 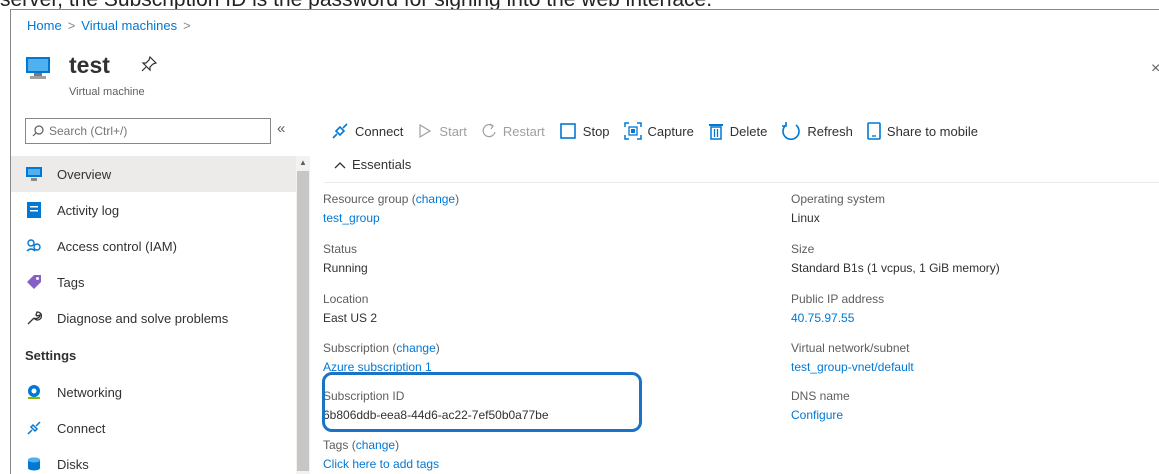 I want to click on scrollbar-thumb, so click(x=303, y=321).